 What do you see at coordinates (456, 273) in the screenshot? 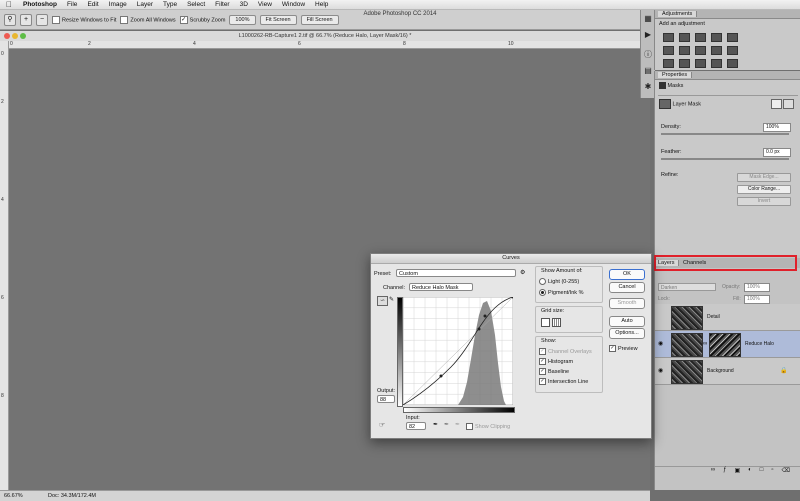
I see `preset-select: Custom` at bounding box center [456, 273].